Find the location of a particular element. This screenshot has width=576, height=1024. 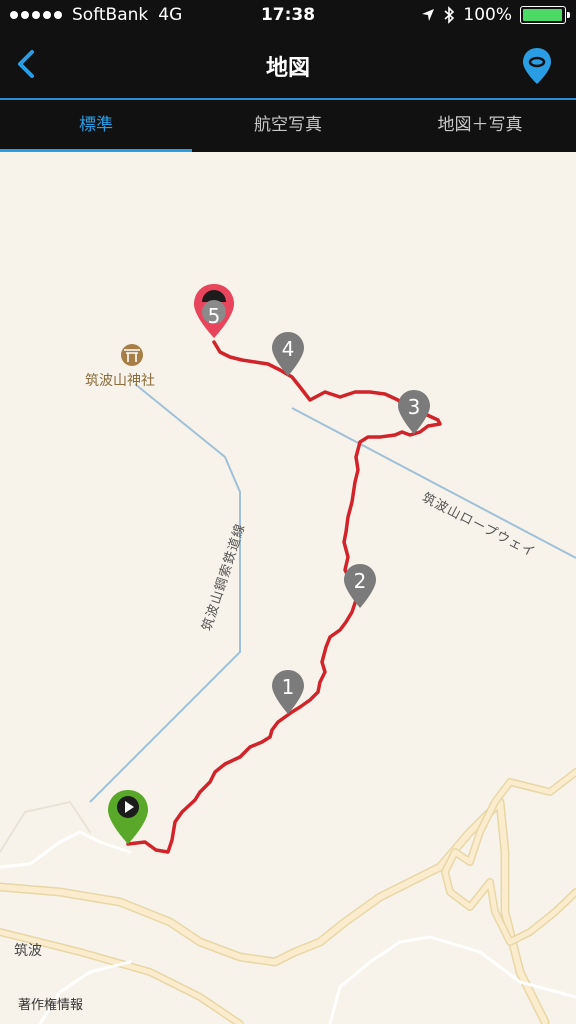

status-right: 100% is located at coordinates (495, 15).